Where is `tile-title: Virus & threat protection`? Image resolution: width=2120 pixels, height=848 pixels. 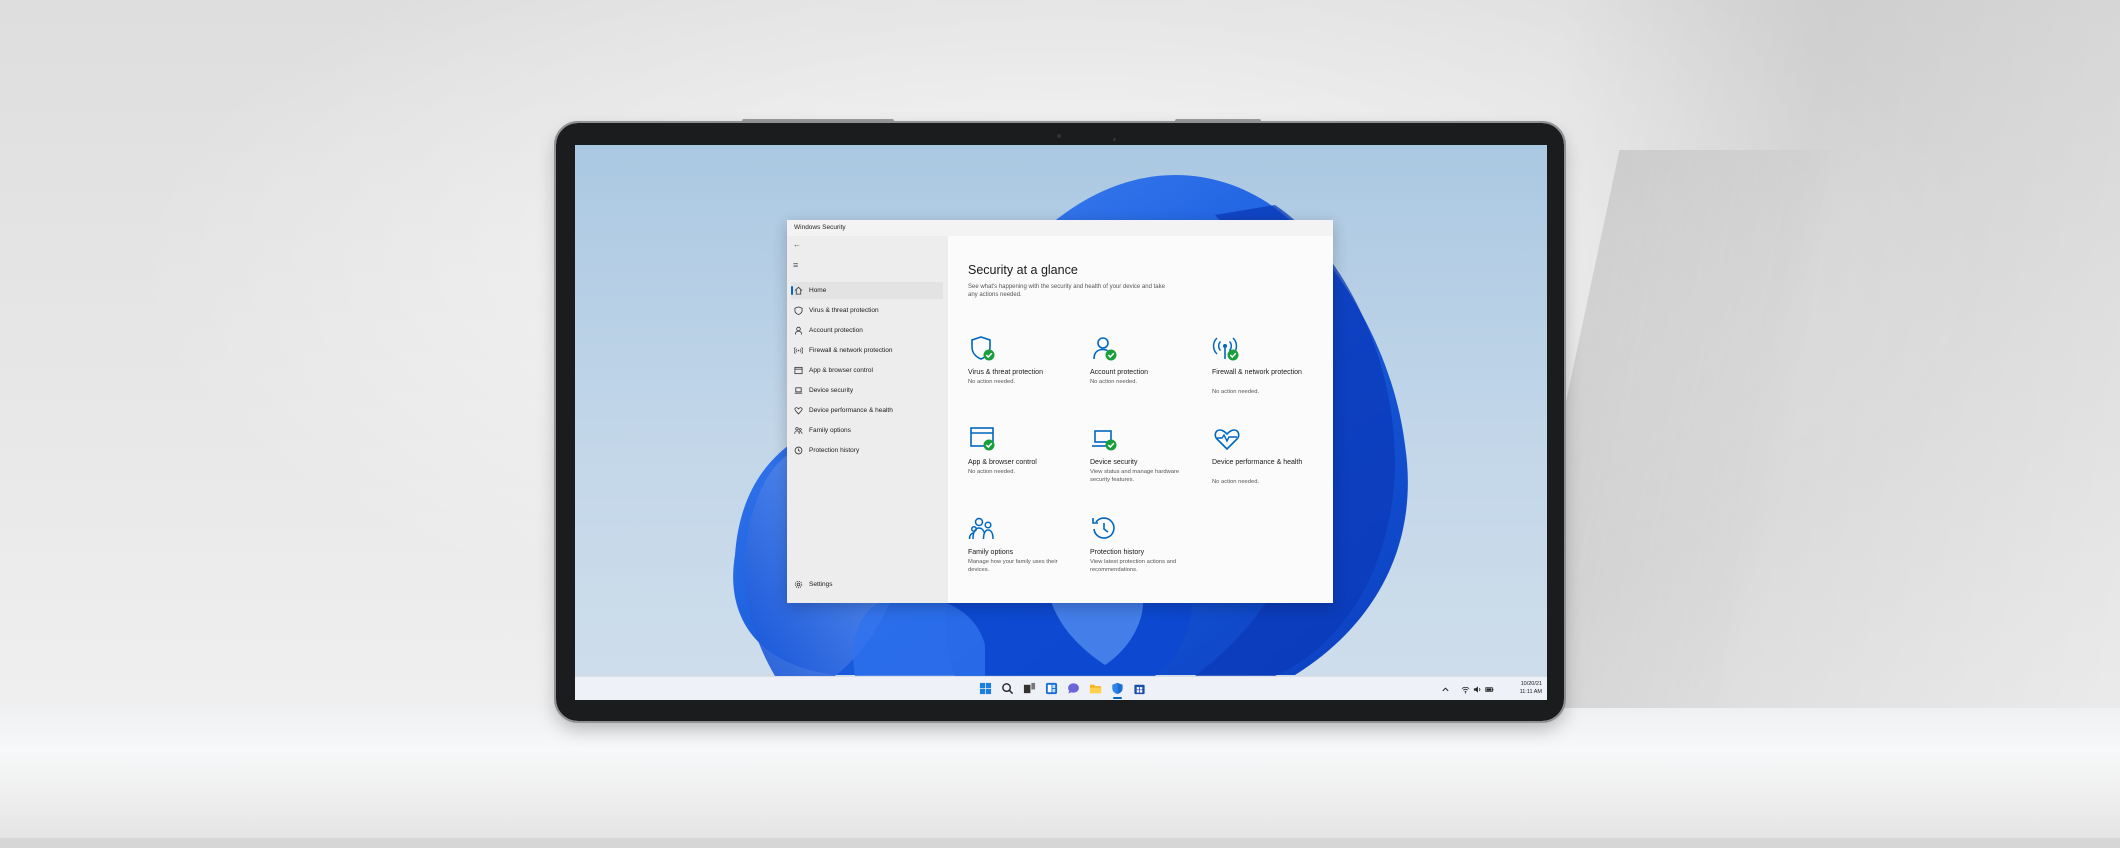
tile-title: Virus & threat protection is located at coordinates (1005, 372).